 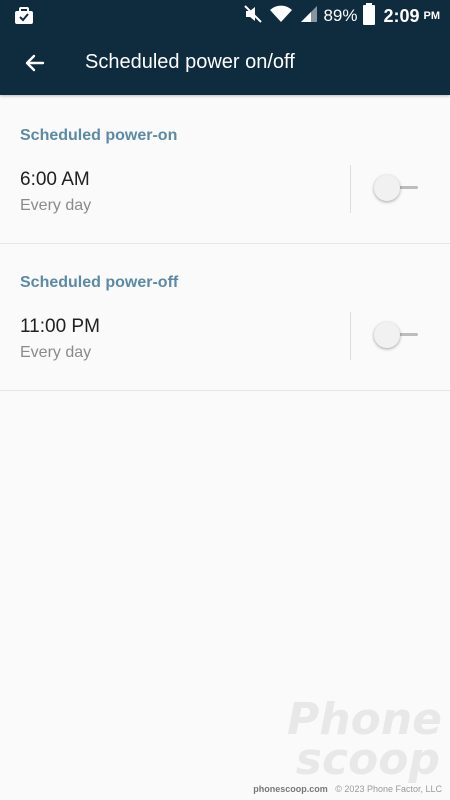 What do you see at coordinates (56, 352) in the screenshot?
I see `power-off-repeat: Every day` at bounding box center [56, 352].